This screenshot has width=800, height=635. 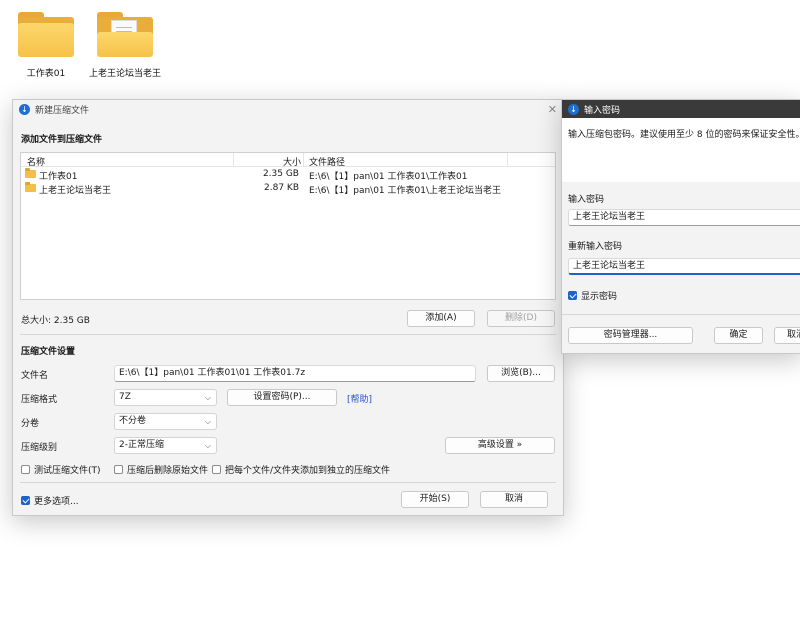 I want to click on checkbox-label: 压缩后删除原始文件, so click(x=168, y=471).